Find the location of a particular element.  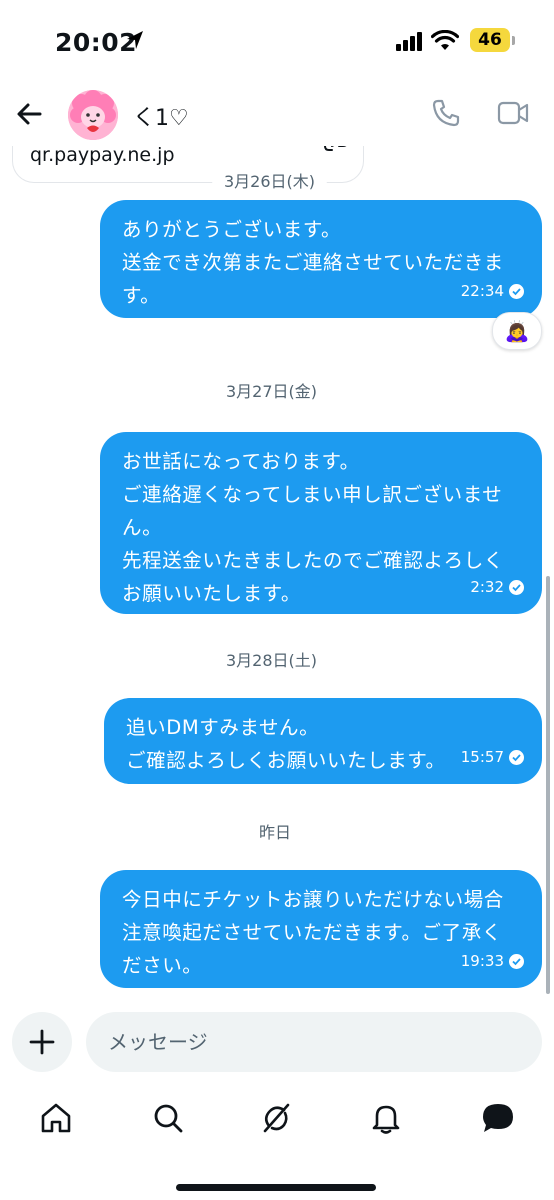

bottom-navigation is located at coordinates (277, 1118).